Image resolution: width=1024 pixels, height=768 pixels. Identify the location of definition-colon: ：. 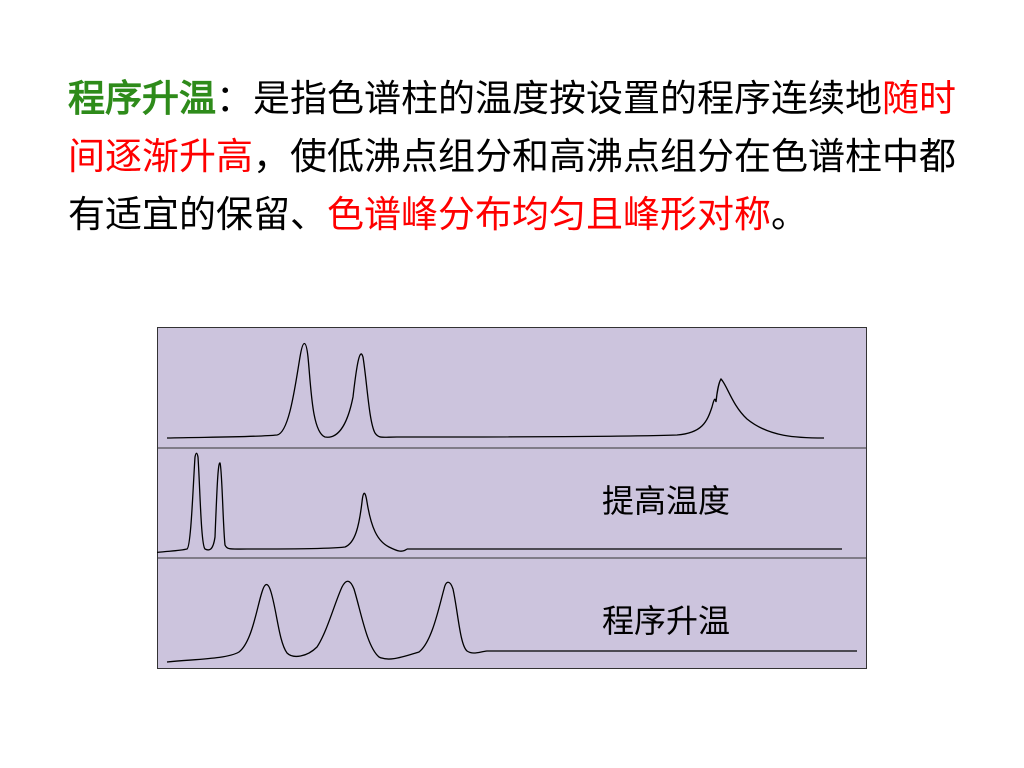
(234, 98).